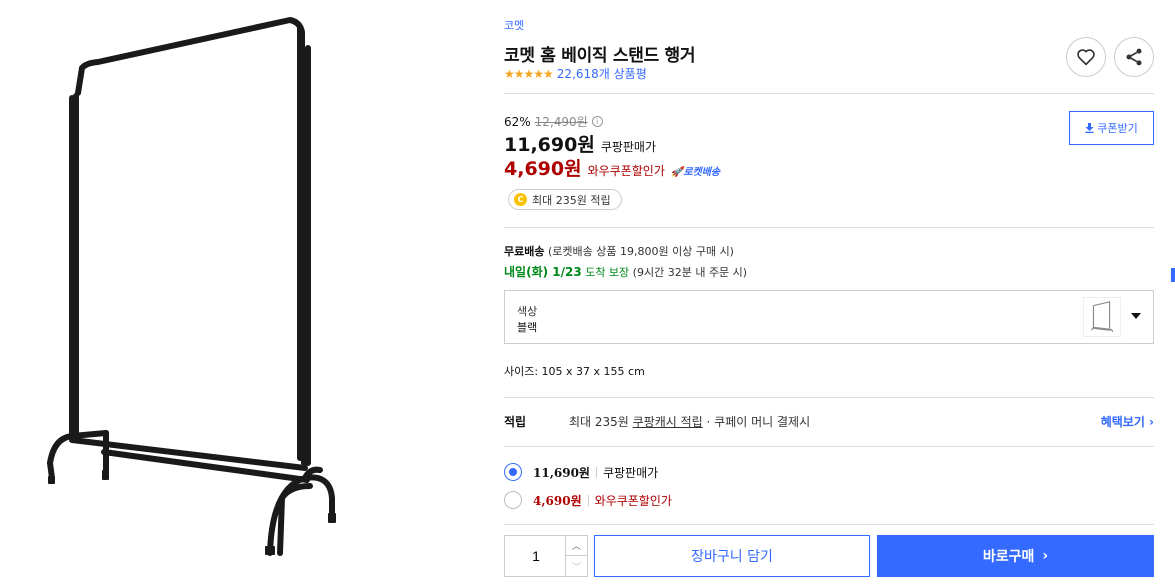  I want to click on radio-button-checked, so click(513, 472).